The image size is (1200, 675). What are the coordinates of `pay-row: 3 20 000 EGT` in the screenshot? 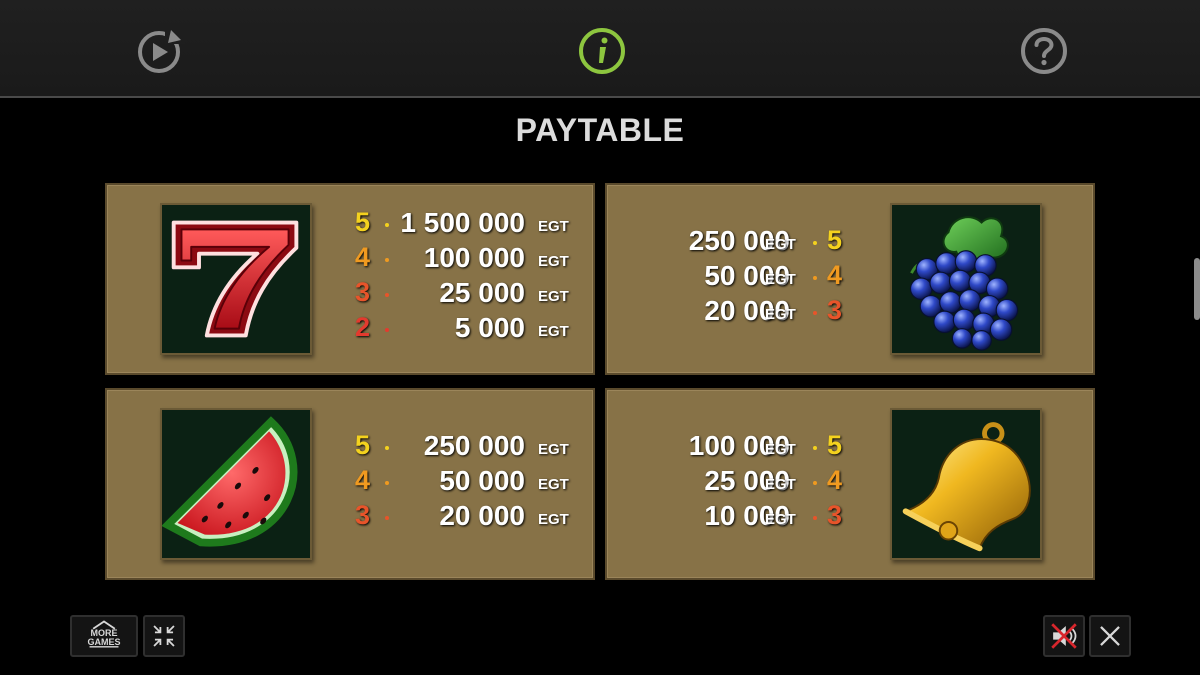 It's located at (470, 517).